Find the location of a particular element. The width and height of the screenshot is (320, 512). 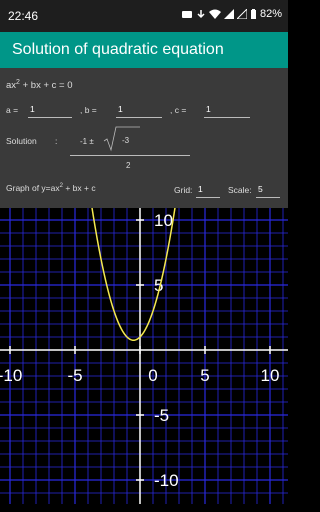

b-field: 1 is located at coordinates (120, 109).